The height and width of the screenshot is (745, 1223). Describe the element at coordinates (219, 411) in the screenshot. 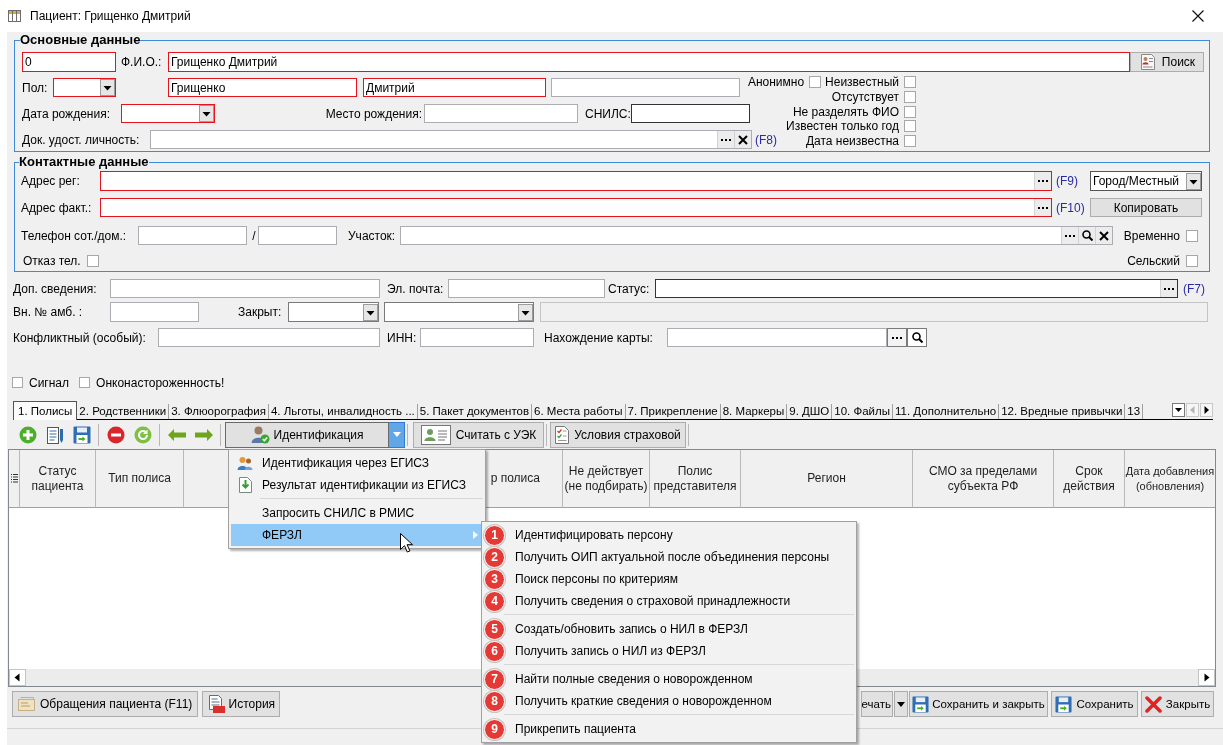

I see `tab: 3. Флюорография` at that location.